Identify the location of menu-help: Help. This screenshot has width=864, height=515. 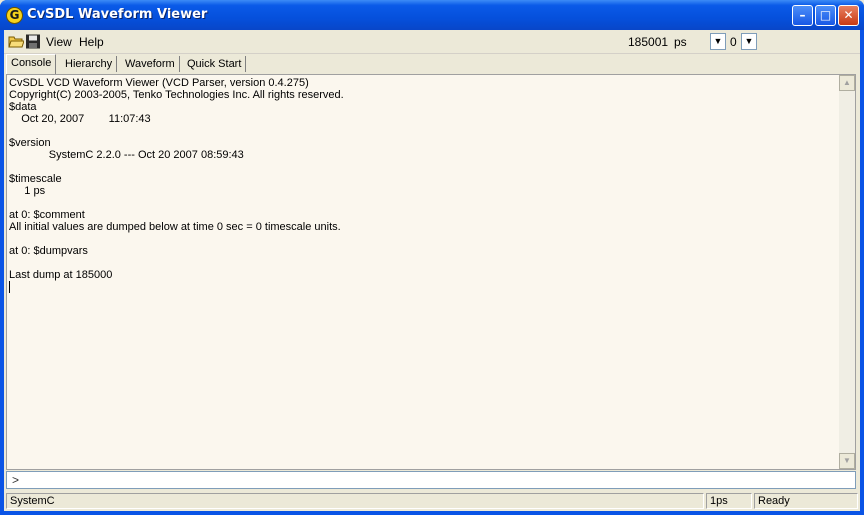
(91, 42).